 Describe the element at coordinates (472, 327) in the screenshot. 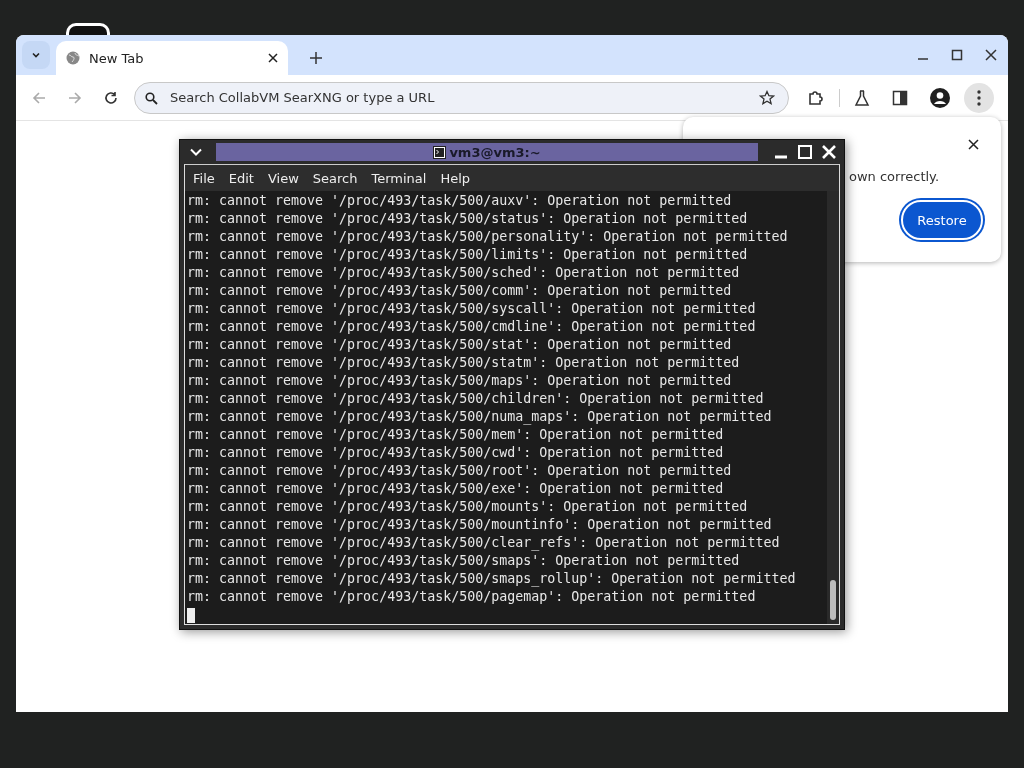

I see `terminal-line: rm: cannot remove '/proc/493/task/500/cmdline': Operation not permitted` at that location.